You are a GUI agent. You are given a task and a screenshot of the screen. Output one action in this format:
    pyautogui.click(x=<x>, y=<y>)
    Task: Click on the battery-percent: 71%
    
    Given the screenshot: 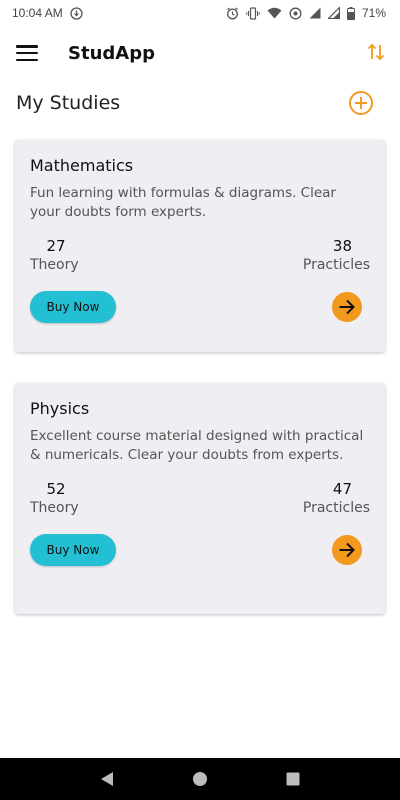 What is the action you would take?
    pyautogui.click(x=373, y=13)
    